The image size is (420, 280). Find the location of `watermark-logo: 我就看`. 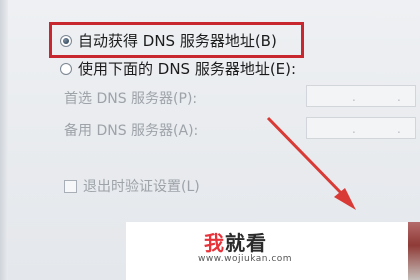

watermark-logo: 我就看 is located at coordinates (235, 243).